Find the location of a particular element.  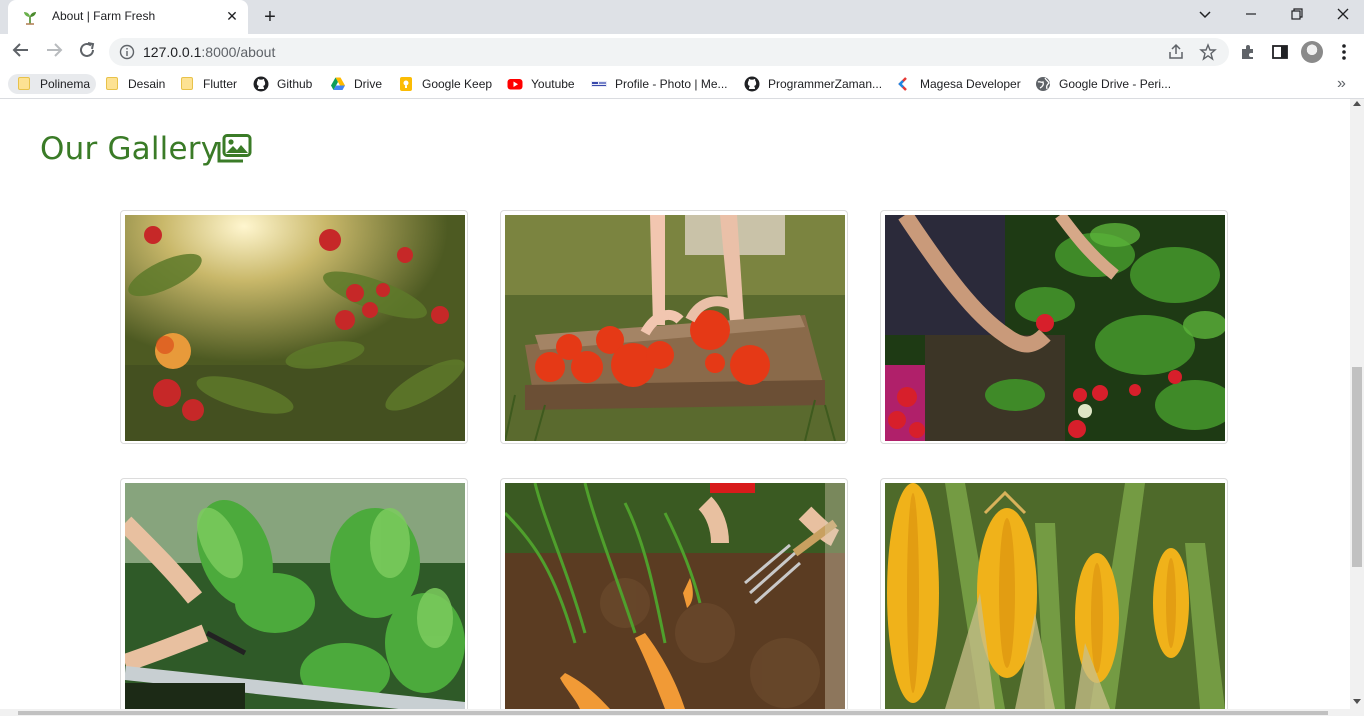

bookmark-label: Desain is located at coordinates (147, 84).